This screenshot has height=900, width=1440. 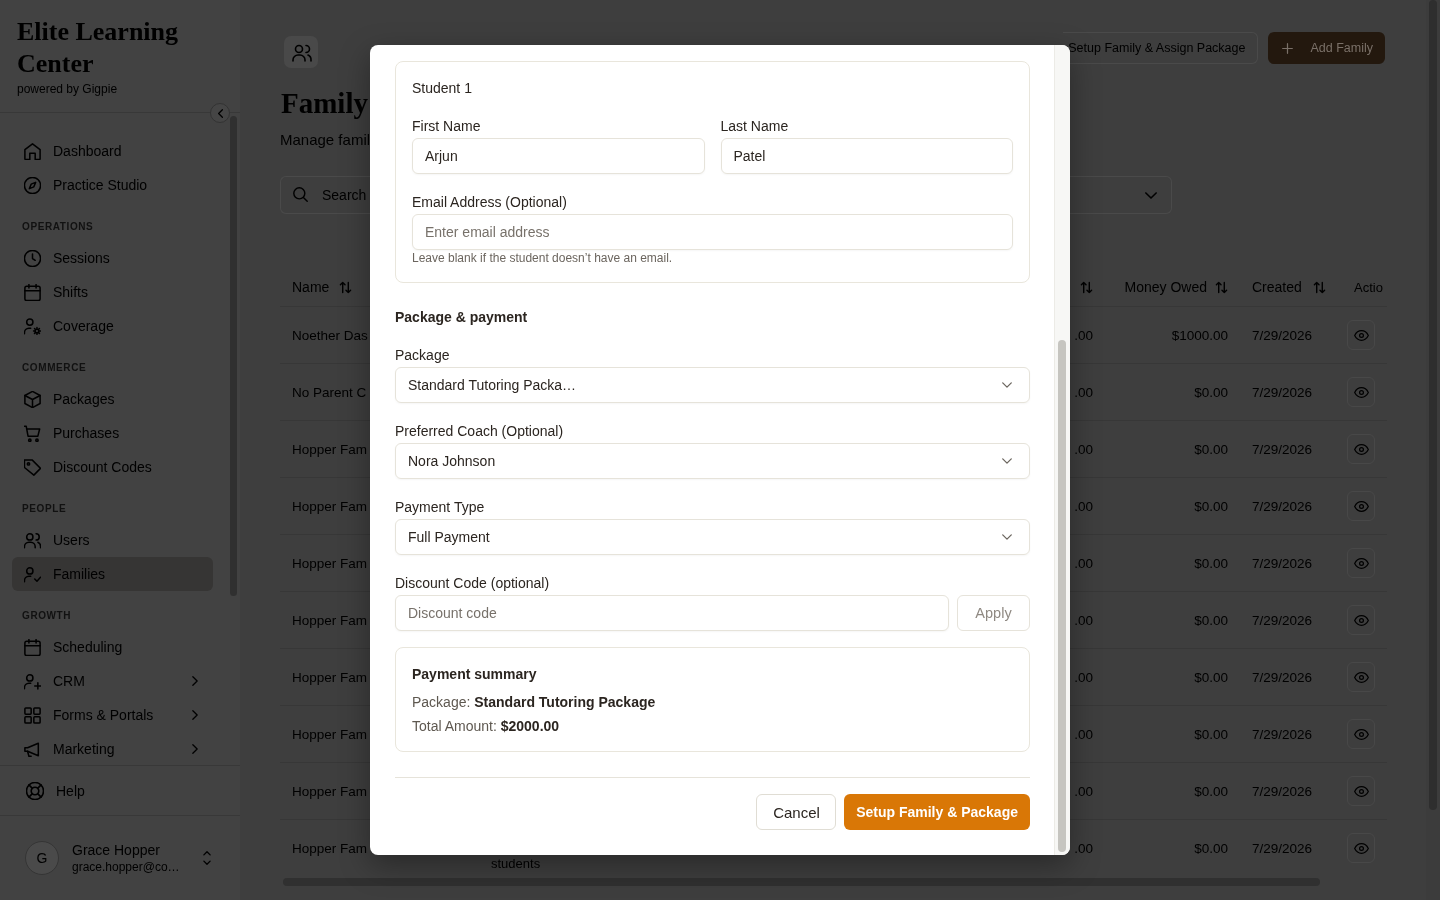 What do you see at coordinates (330, 335) in the screenshot?
I see `table-cell: Noether Das` at bounding box center [330, 335].